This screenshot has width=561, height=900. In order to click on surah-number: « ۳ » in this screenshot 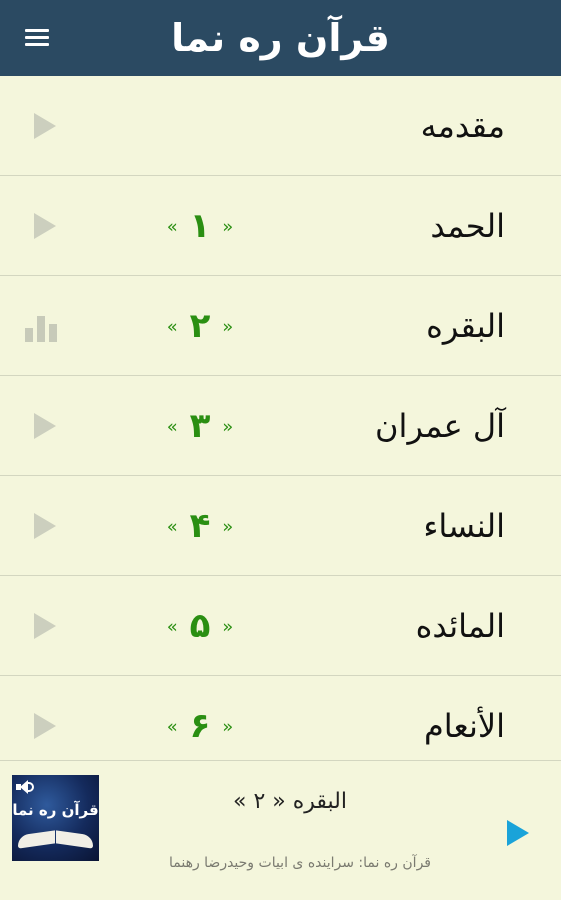, I will do `click(200, 426)`.